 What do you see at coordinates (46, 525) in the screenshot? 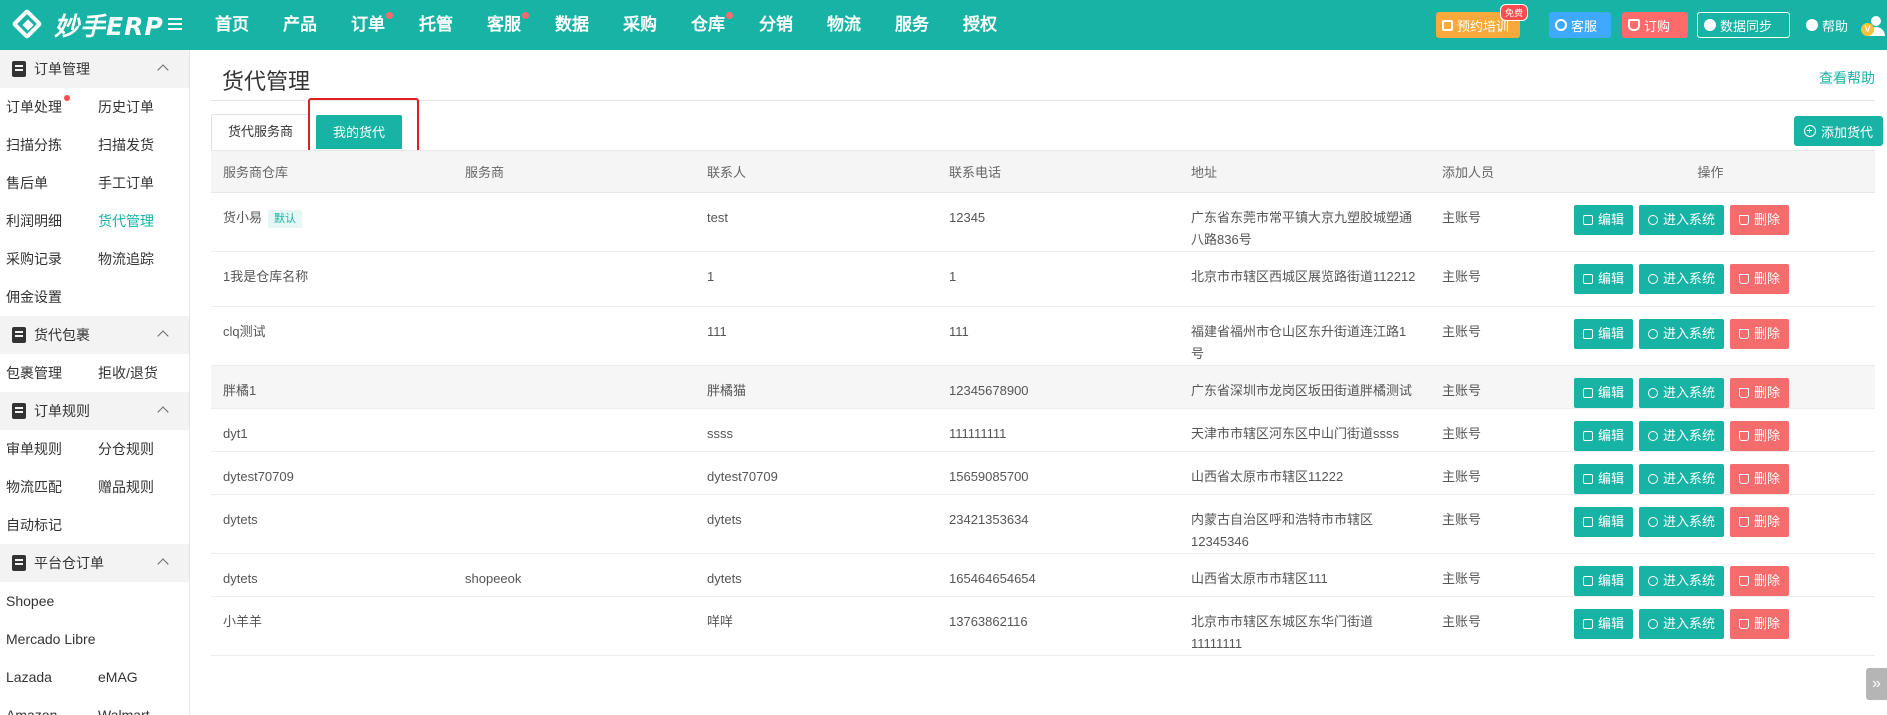
I see `sidebar-item: 自动标记` at bounding box center [46, 525].